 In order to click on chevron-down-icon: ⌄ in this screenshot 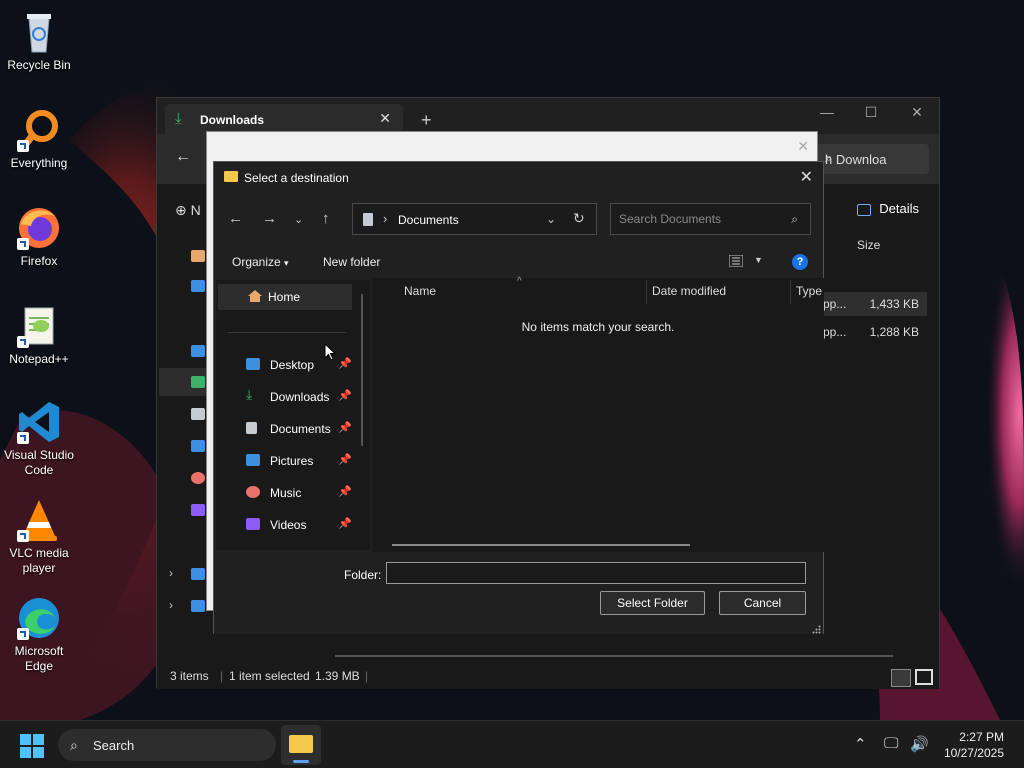, I will do `click(551, 219)`.